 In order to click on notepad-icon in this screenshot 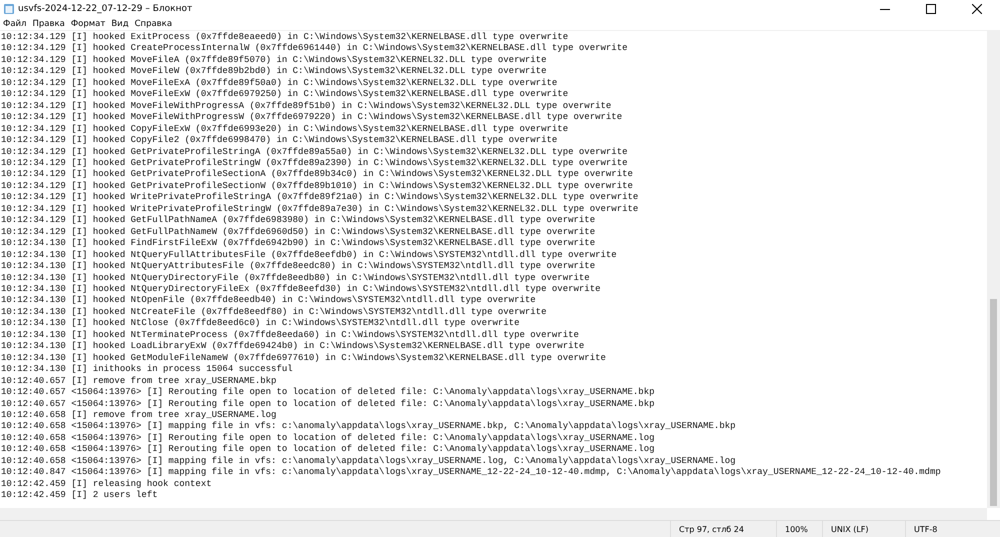, I will do `click(9, 9)`.